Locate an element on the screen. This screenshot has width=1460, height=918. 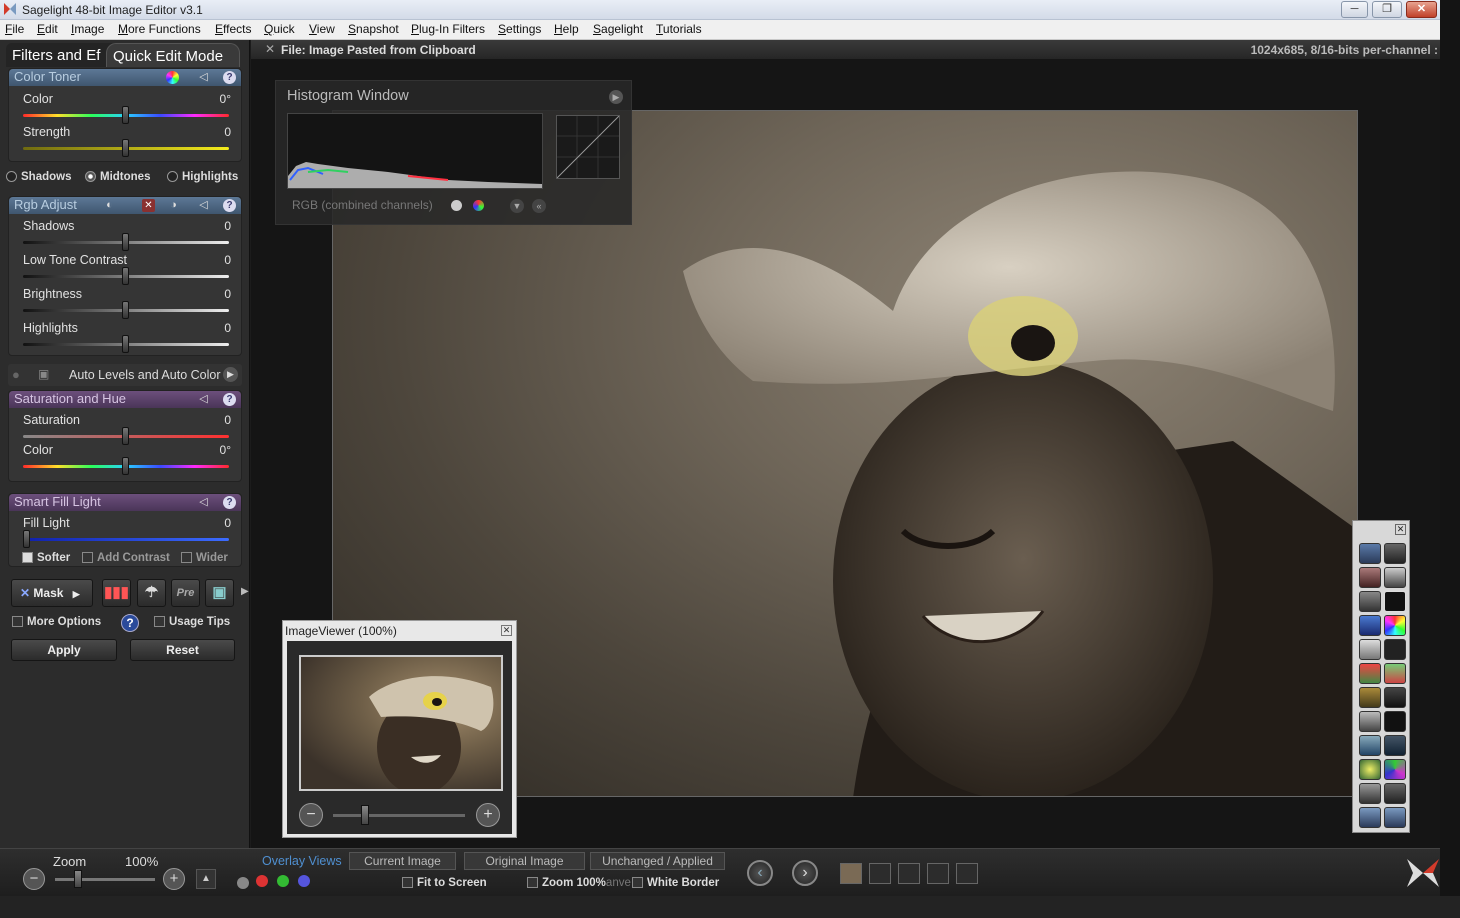
levels-chart-button: ▮▮▮ is located at coordinates (116, 593).